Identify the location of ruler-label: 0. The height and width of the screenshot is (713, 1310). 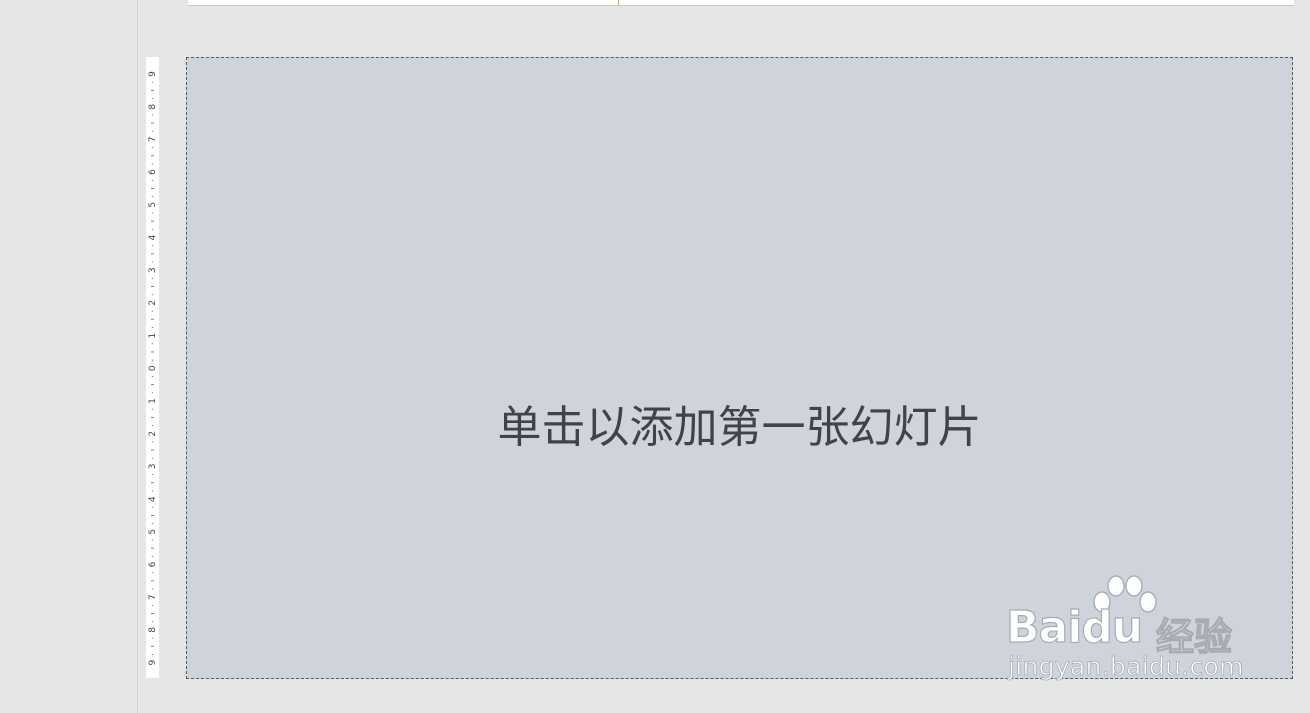
(153, 368).